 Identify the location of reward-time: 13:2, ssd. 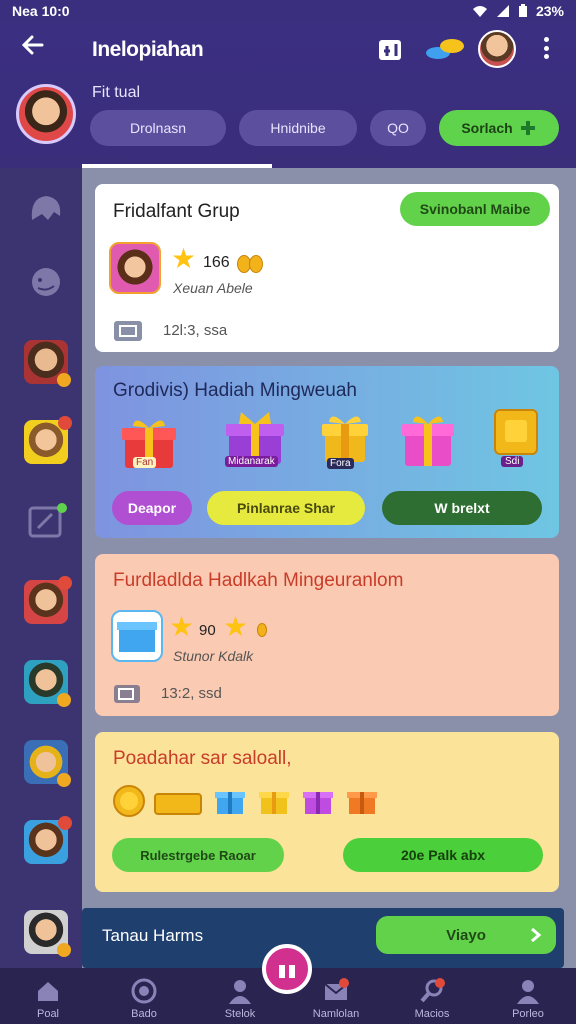
(191, 693).